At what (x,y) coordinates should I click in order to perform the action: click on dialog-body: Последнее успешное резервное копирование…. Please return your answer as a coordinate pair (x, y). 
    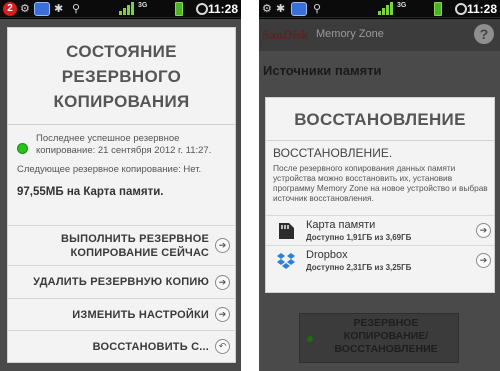
    Looking at the image, I should click on (121, 161).